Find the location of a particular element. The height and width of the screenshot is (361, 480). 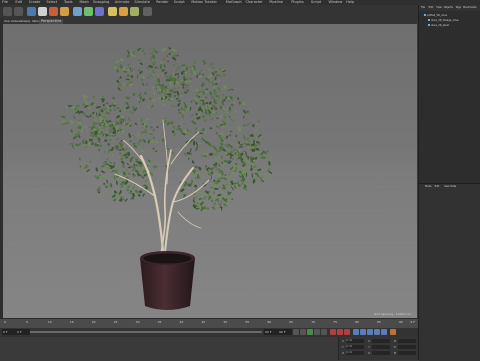

end-frame-field: 90 F is located at coordinates (271, 332).